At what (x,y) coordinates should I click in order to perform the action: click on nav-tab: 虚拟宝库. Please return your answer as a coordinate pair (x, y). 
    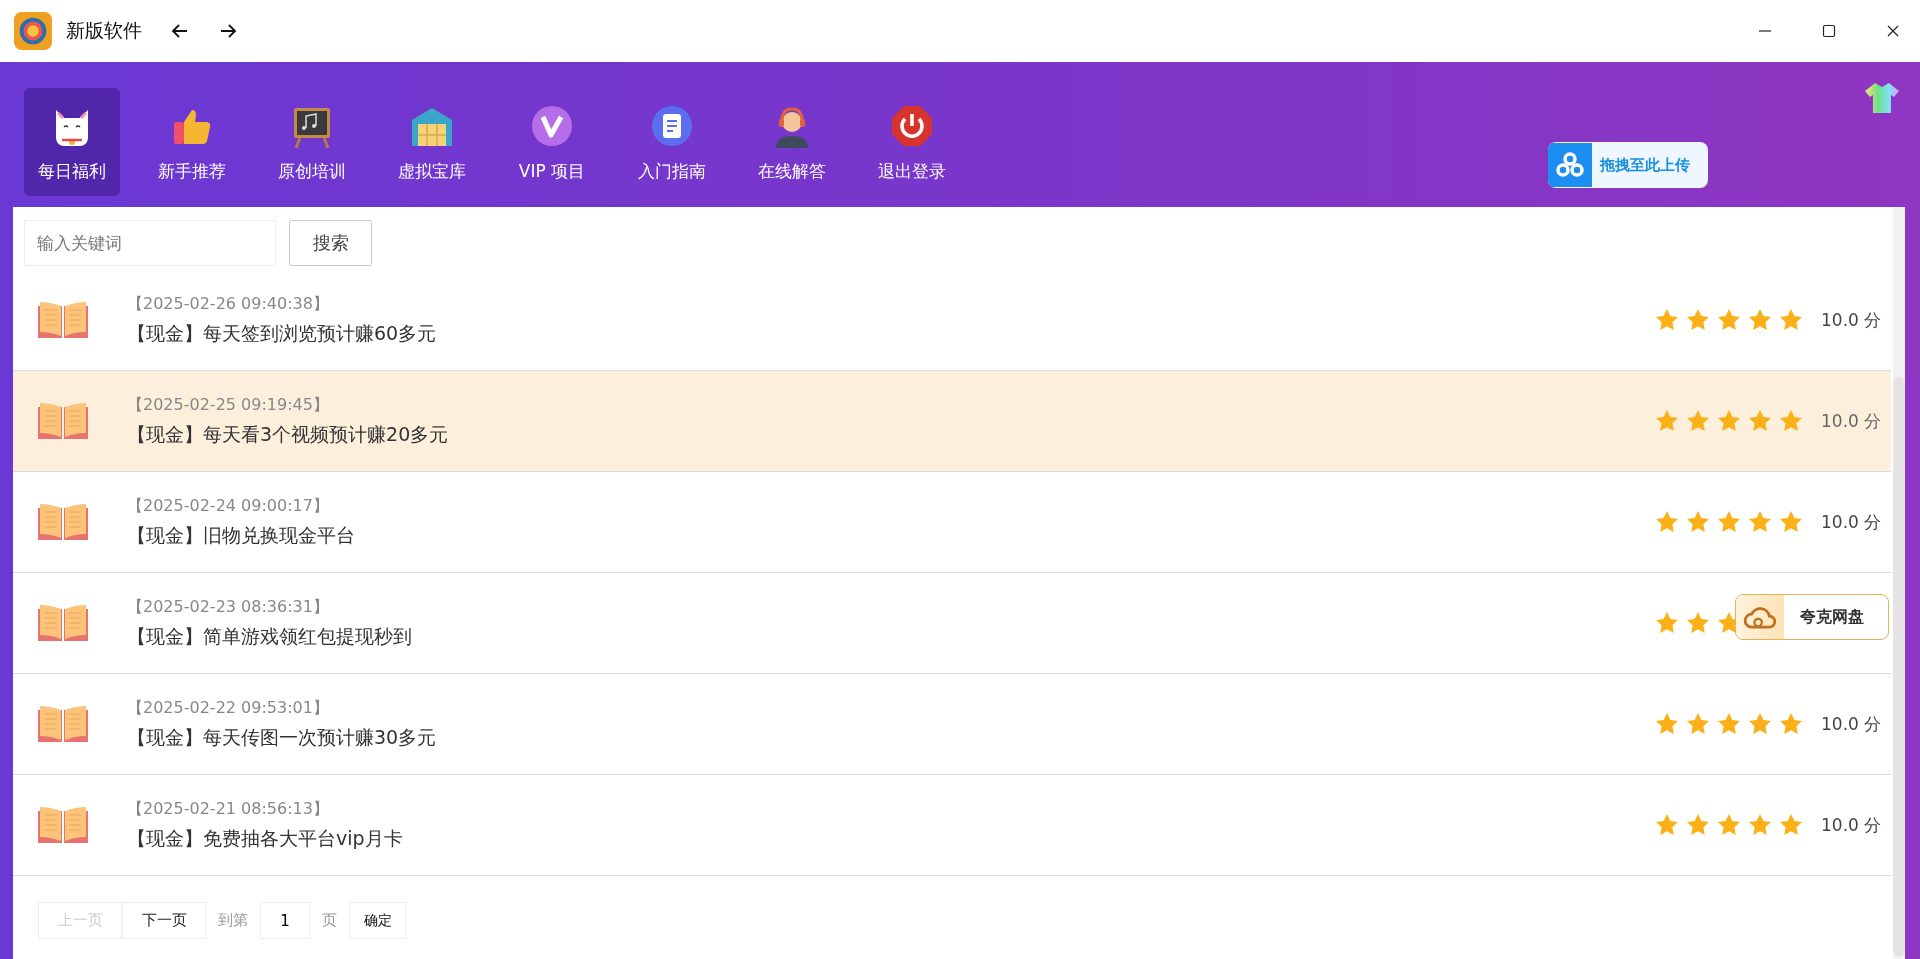
    Looking at the image, I should click on (432, 142).